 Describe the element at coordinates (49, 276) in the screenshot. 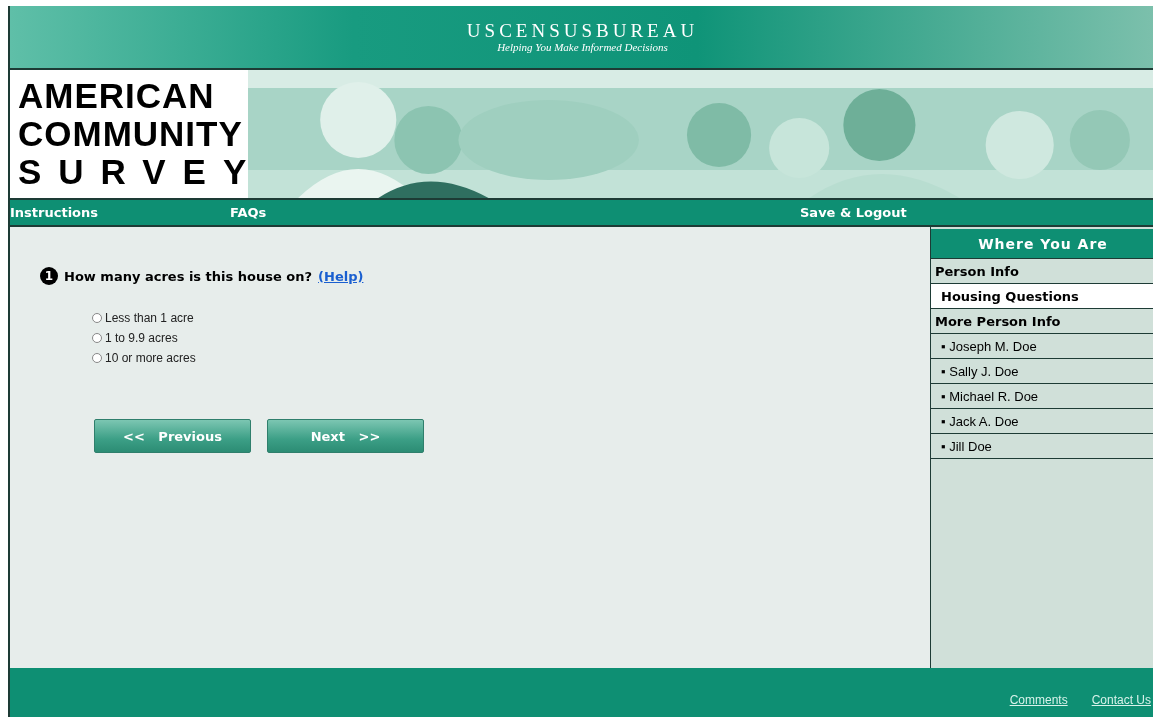

I see `question-number: 1` at that location.